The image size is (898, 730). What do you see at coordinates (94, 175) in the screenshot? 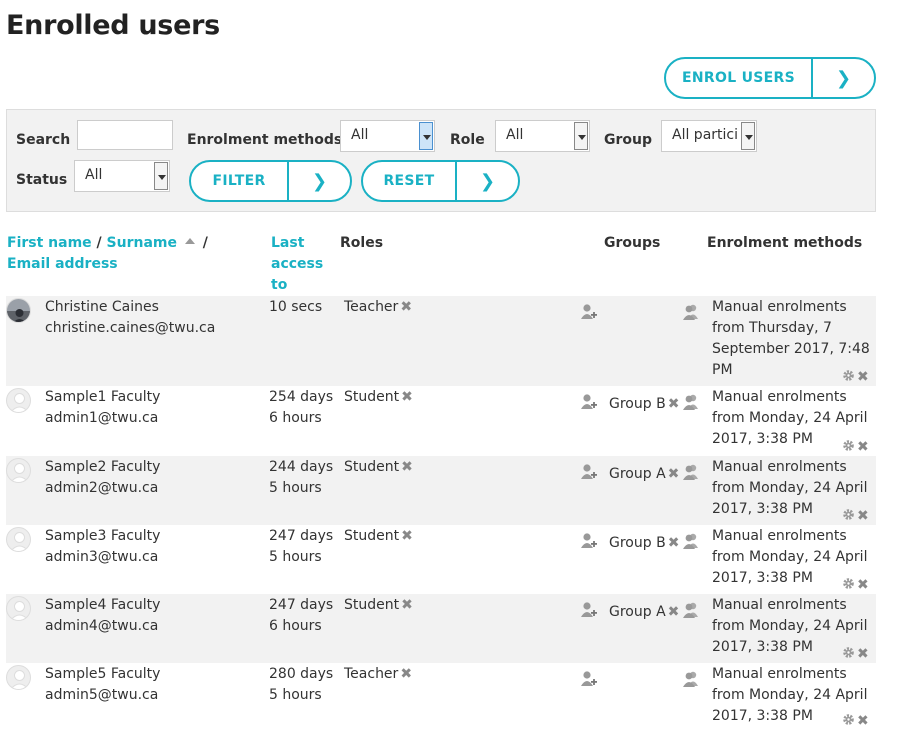
I see `status-value: All` at bounding box center [94, 175].